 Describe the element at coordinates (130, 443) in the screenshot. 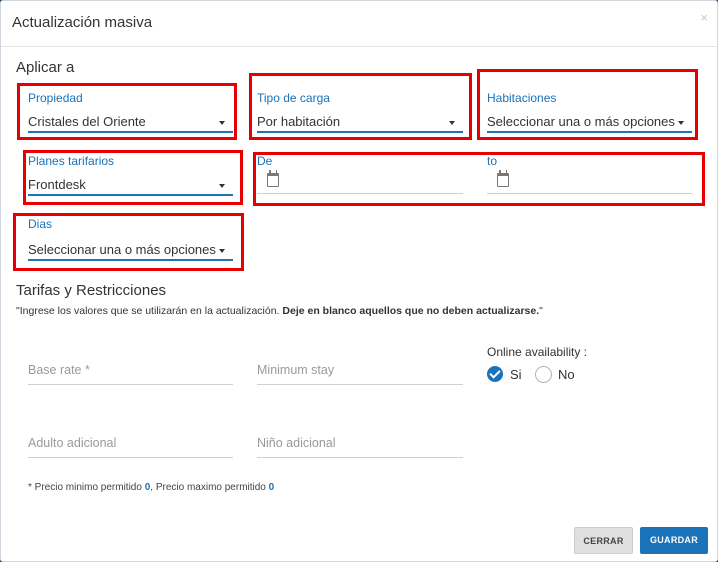

I see `adulto-adicional-input: Adulto adicional` at that location.